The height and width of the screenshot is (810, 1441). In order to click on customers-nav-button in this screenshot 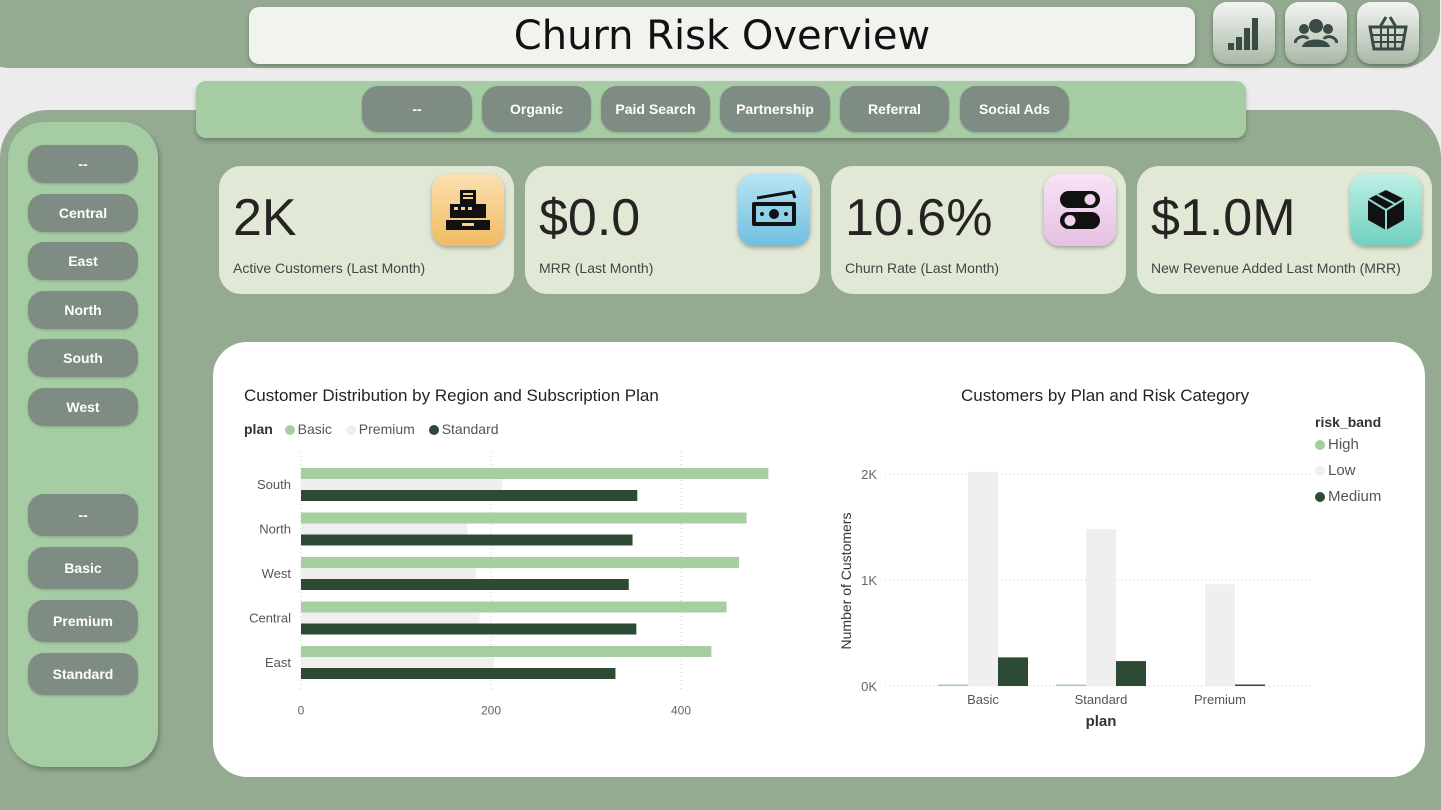, I will do `click(1316, 33)`.